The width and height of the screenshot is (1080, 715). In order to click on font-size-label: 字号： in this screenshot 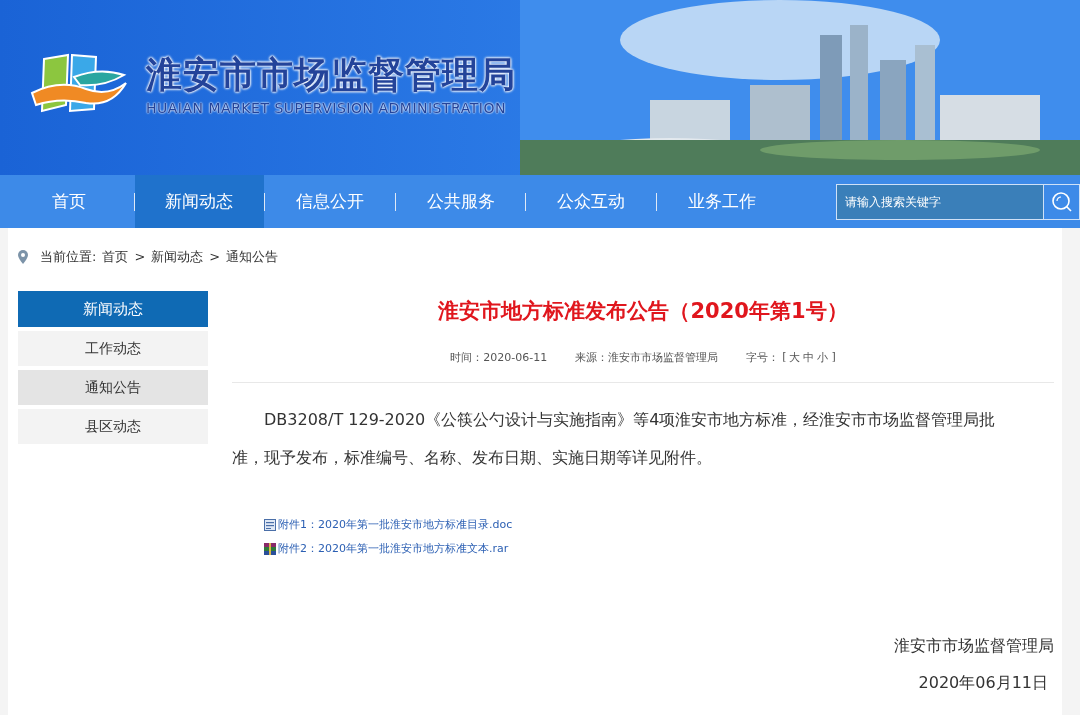, I will do `click(763, 357)`.